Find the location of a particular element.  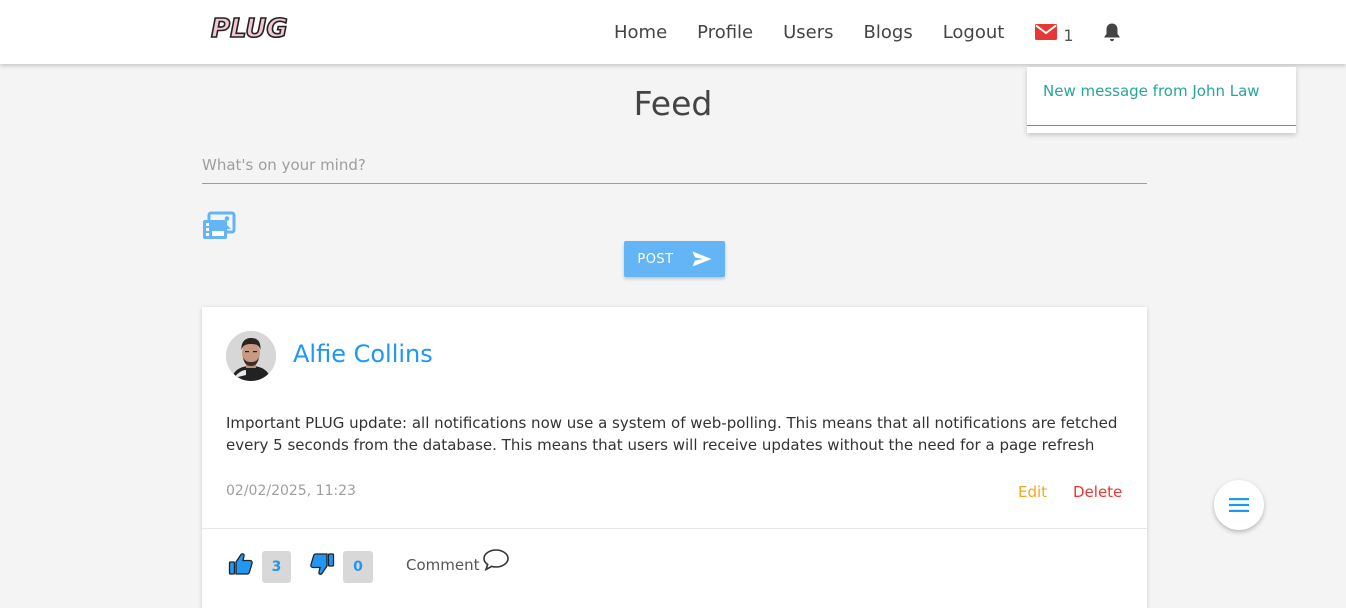

menu-icon is located at coordinates (1239, 505).